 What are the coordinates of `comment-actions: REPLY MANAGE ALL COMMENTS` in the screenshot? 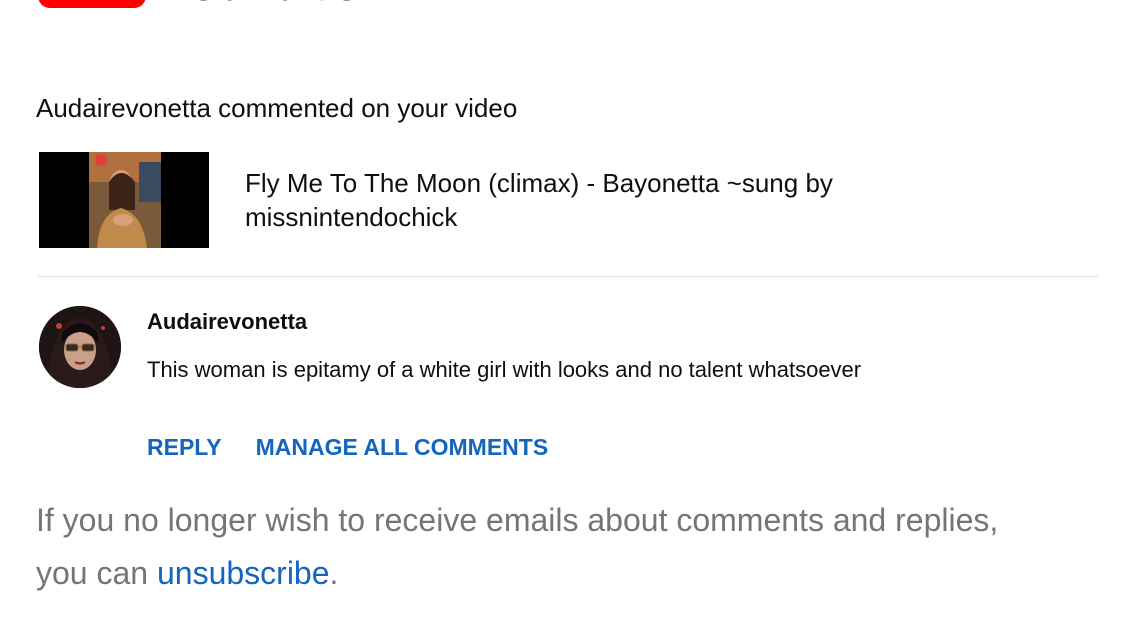 It's located at (347, 447).